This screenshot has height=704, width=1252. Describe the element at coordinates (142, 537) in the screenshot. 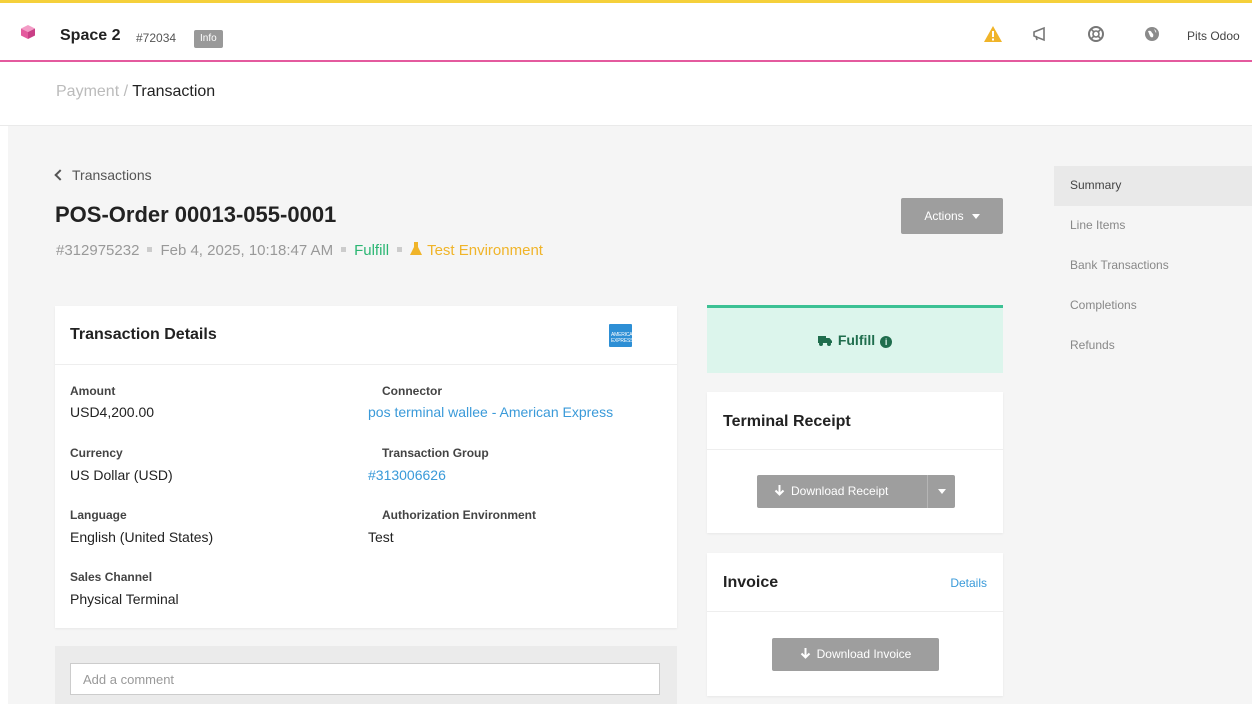

I see `language-value: English (United States)` at that location.